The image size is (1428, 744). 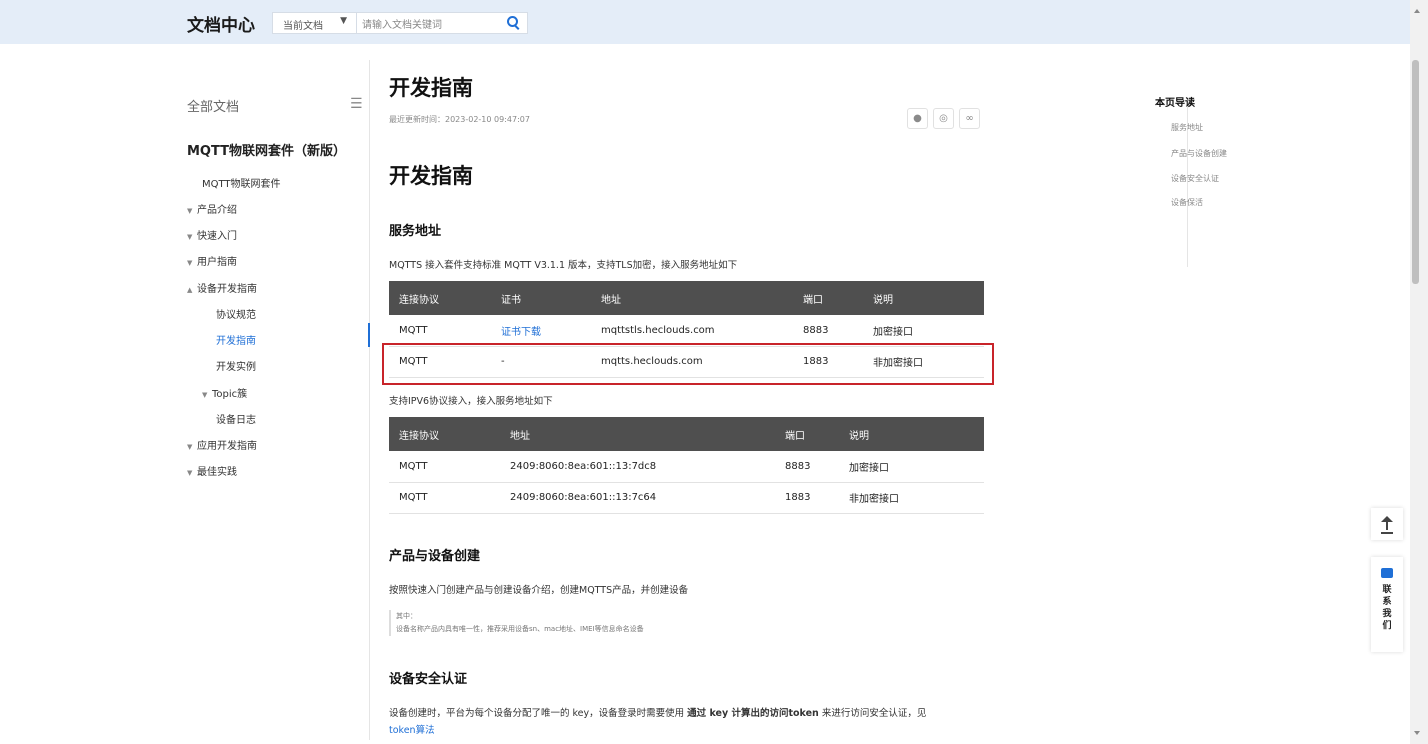 I want to click on active-indicator, so click(x=369, y=335).